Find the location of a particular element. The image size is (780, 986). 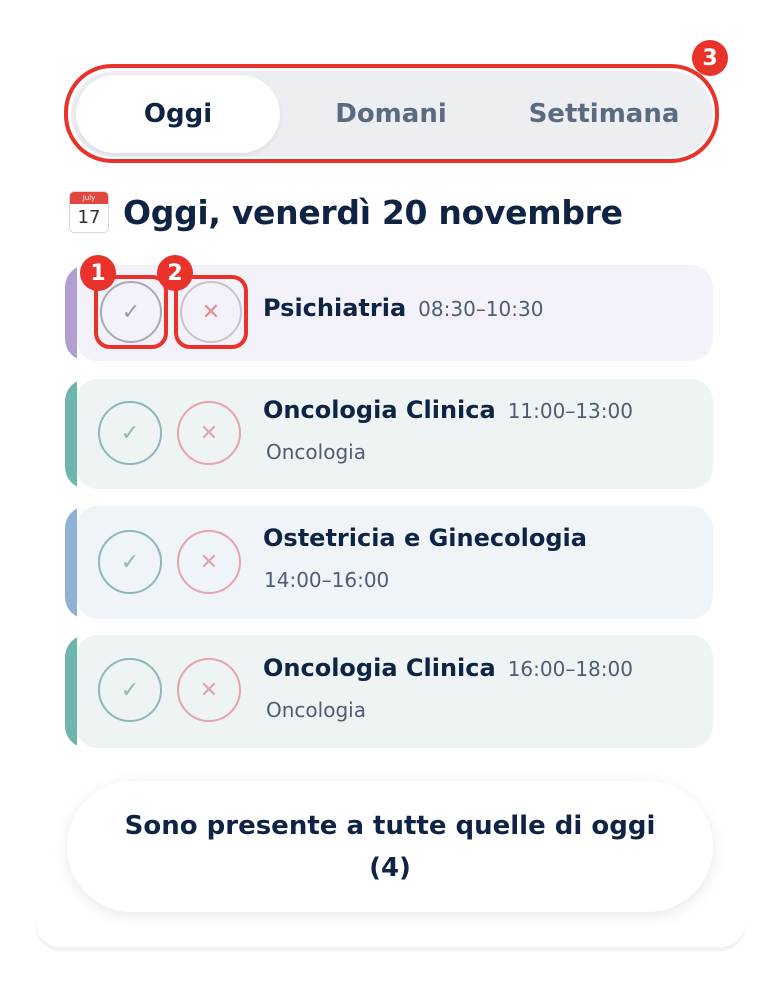

calendar-day: 17 is located at coordinates (89, 217).